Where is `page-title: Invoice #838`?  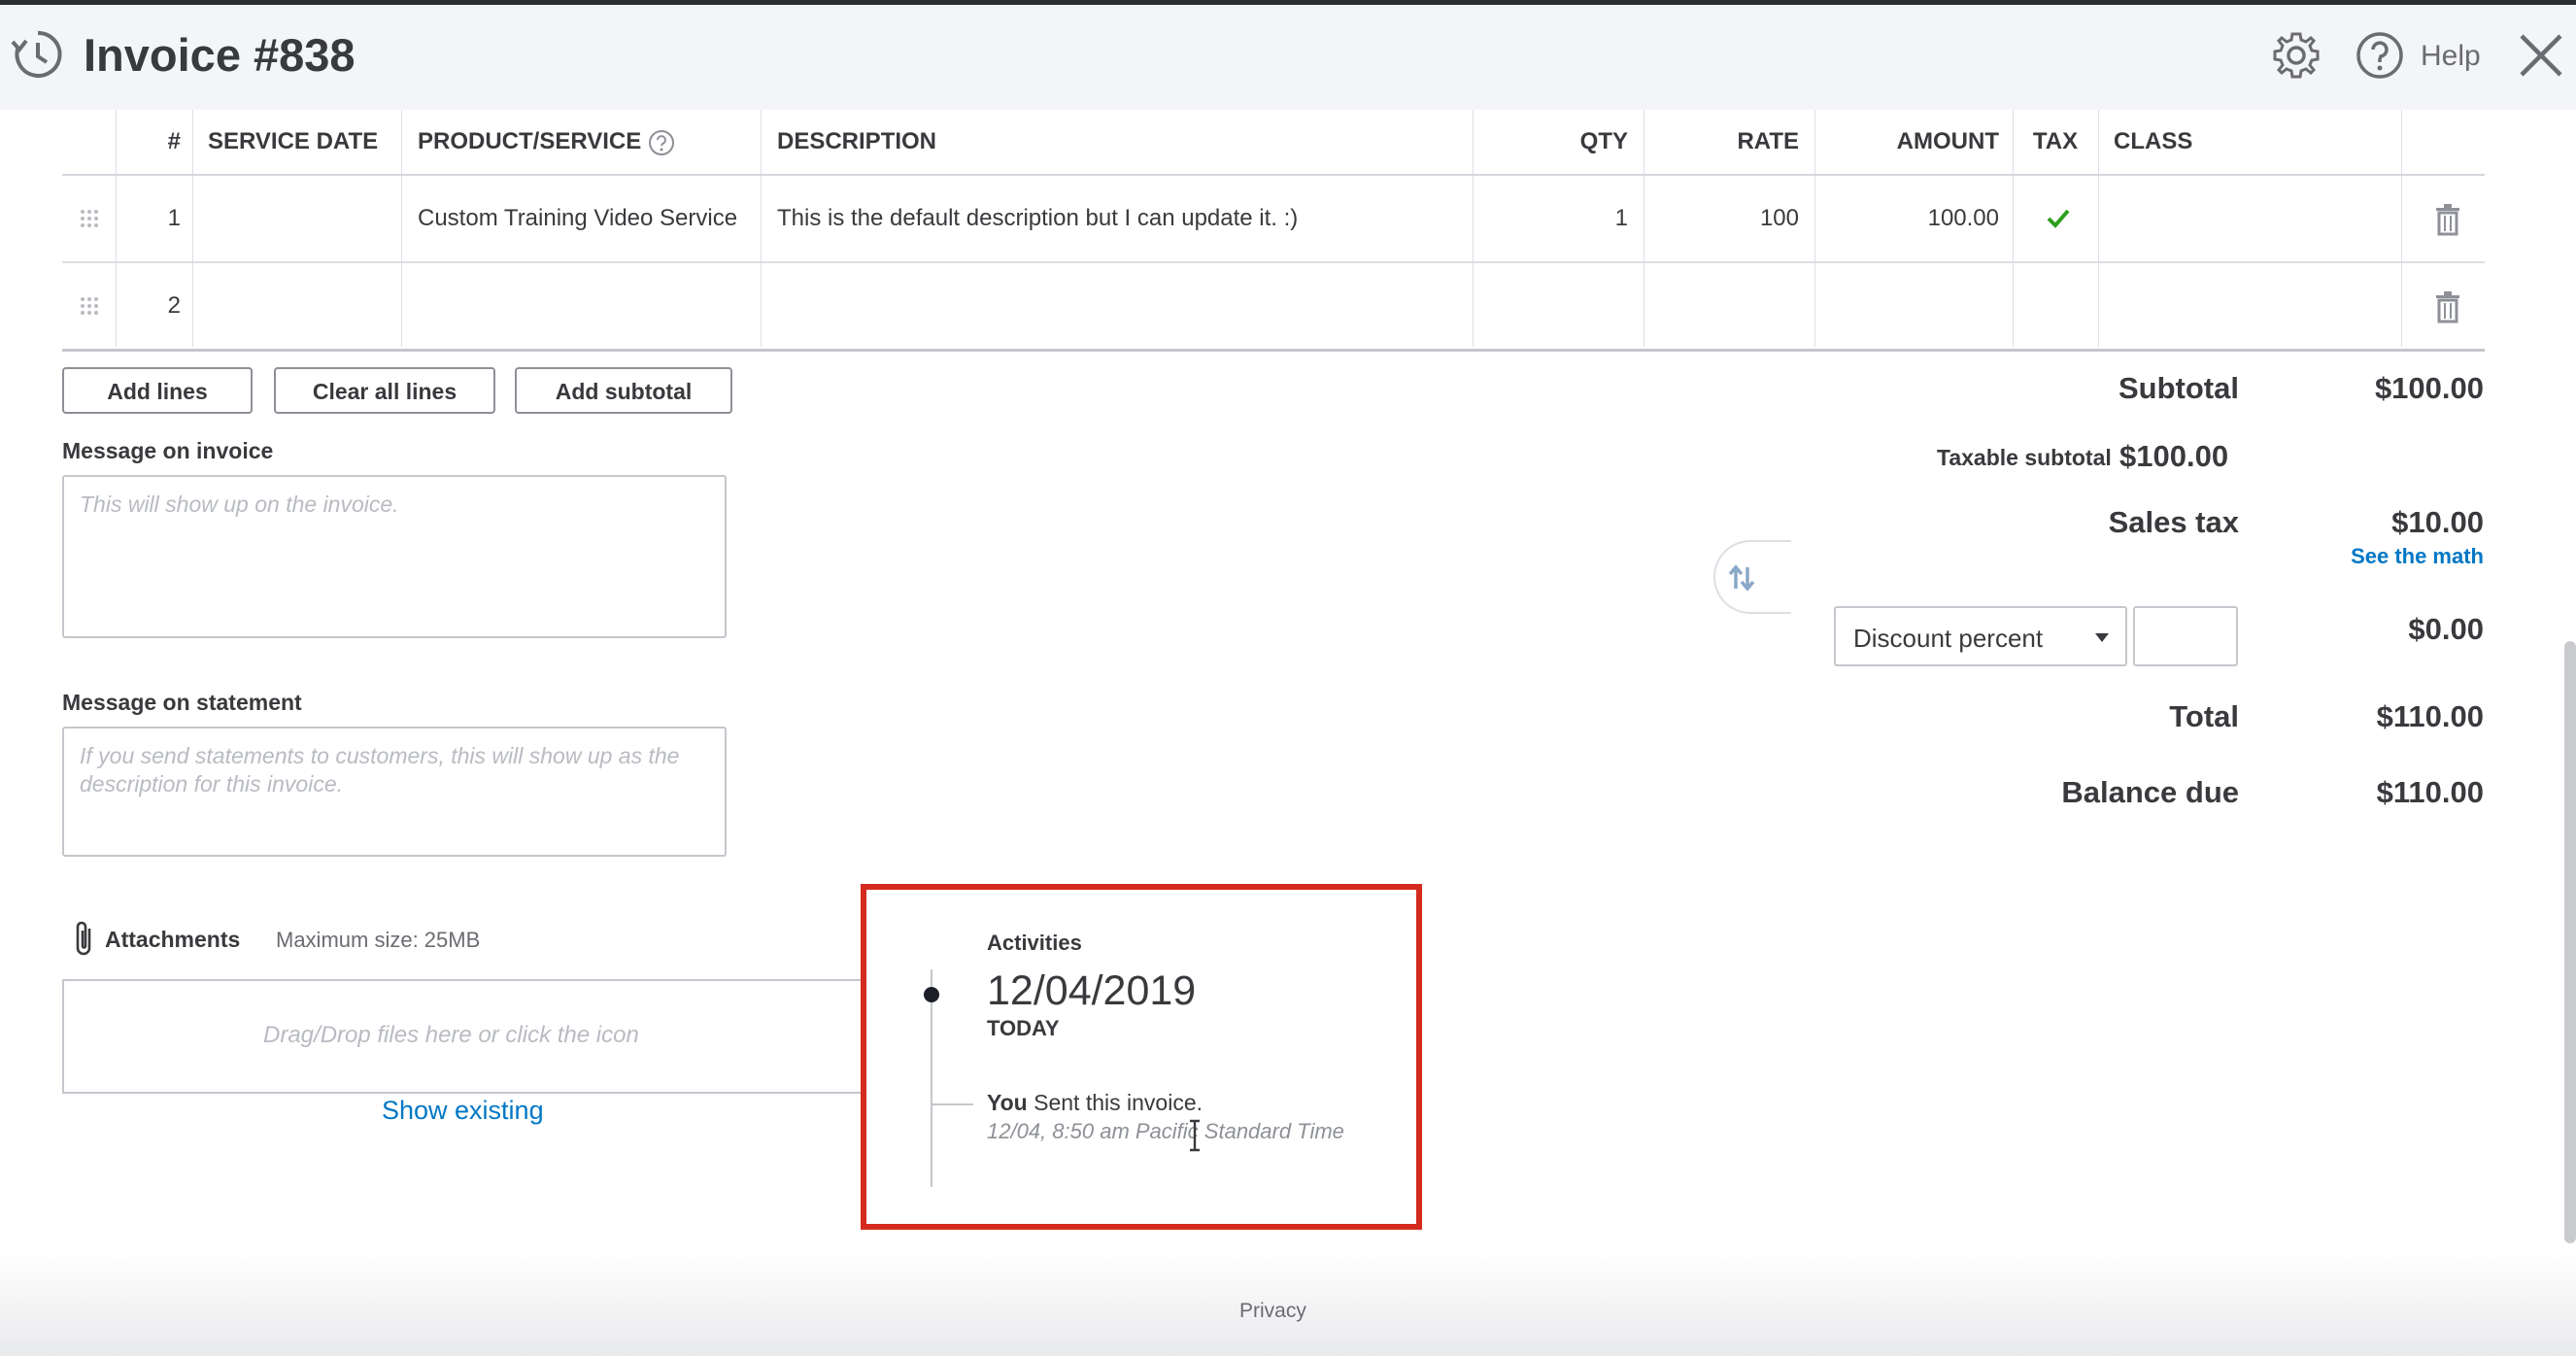 page-title: Invoice #838 is located at coordinates (220, 55).